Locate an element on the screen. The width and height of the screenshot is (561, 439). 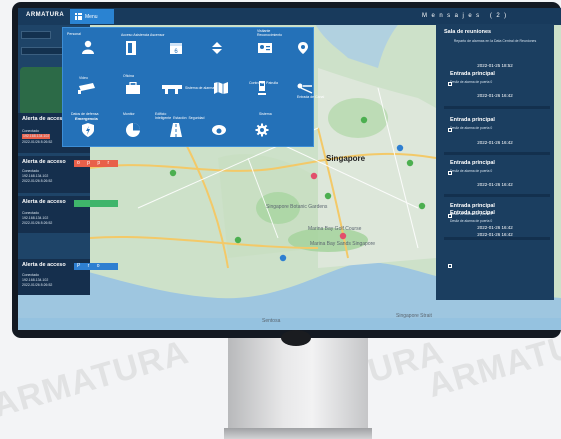
calendar-icon: 6 is located at coordinates (176, 49).